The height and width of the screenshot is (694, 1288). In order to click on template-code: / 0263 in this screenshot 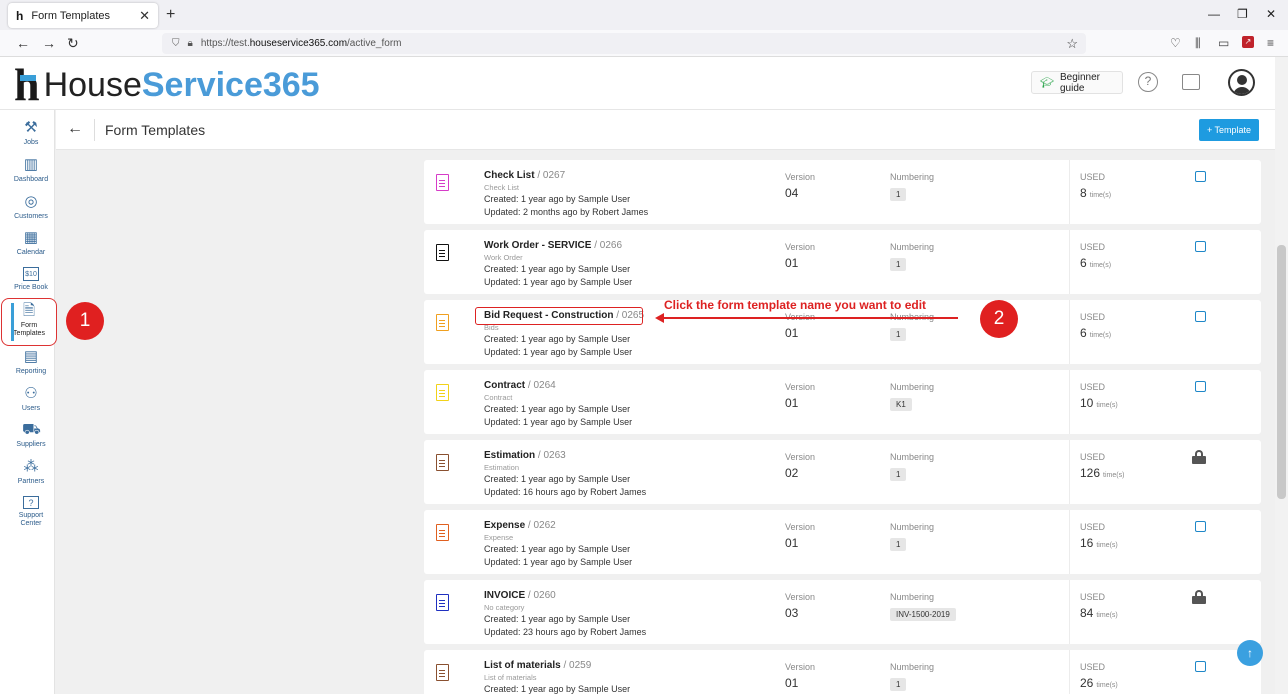, I will do `click(551, 455)`.